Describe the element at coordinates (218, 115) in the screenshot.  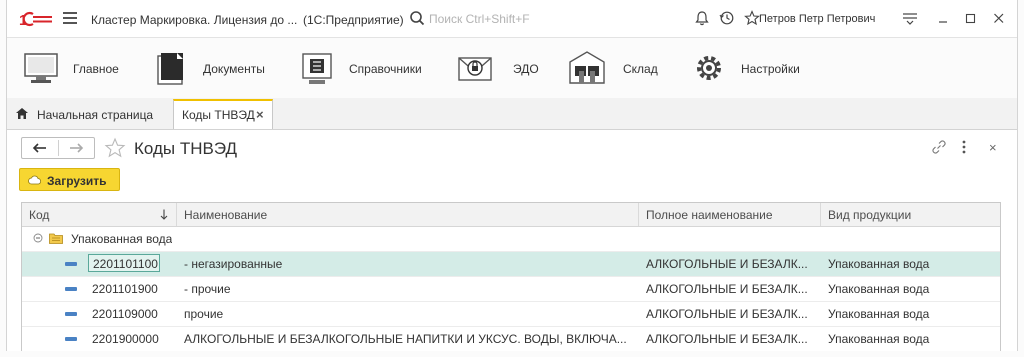
I see `tab-label: Коды ТНВЭД` at that location.